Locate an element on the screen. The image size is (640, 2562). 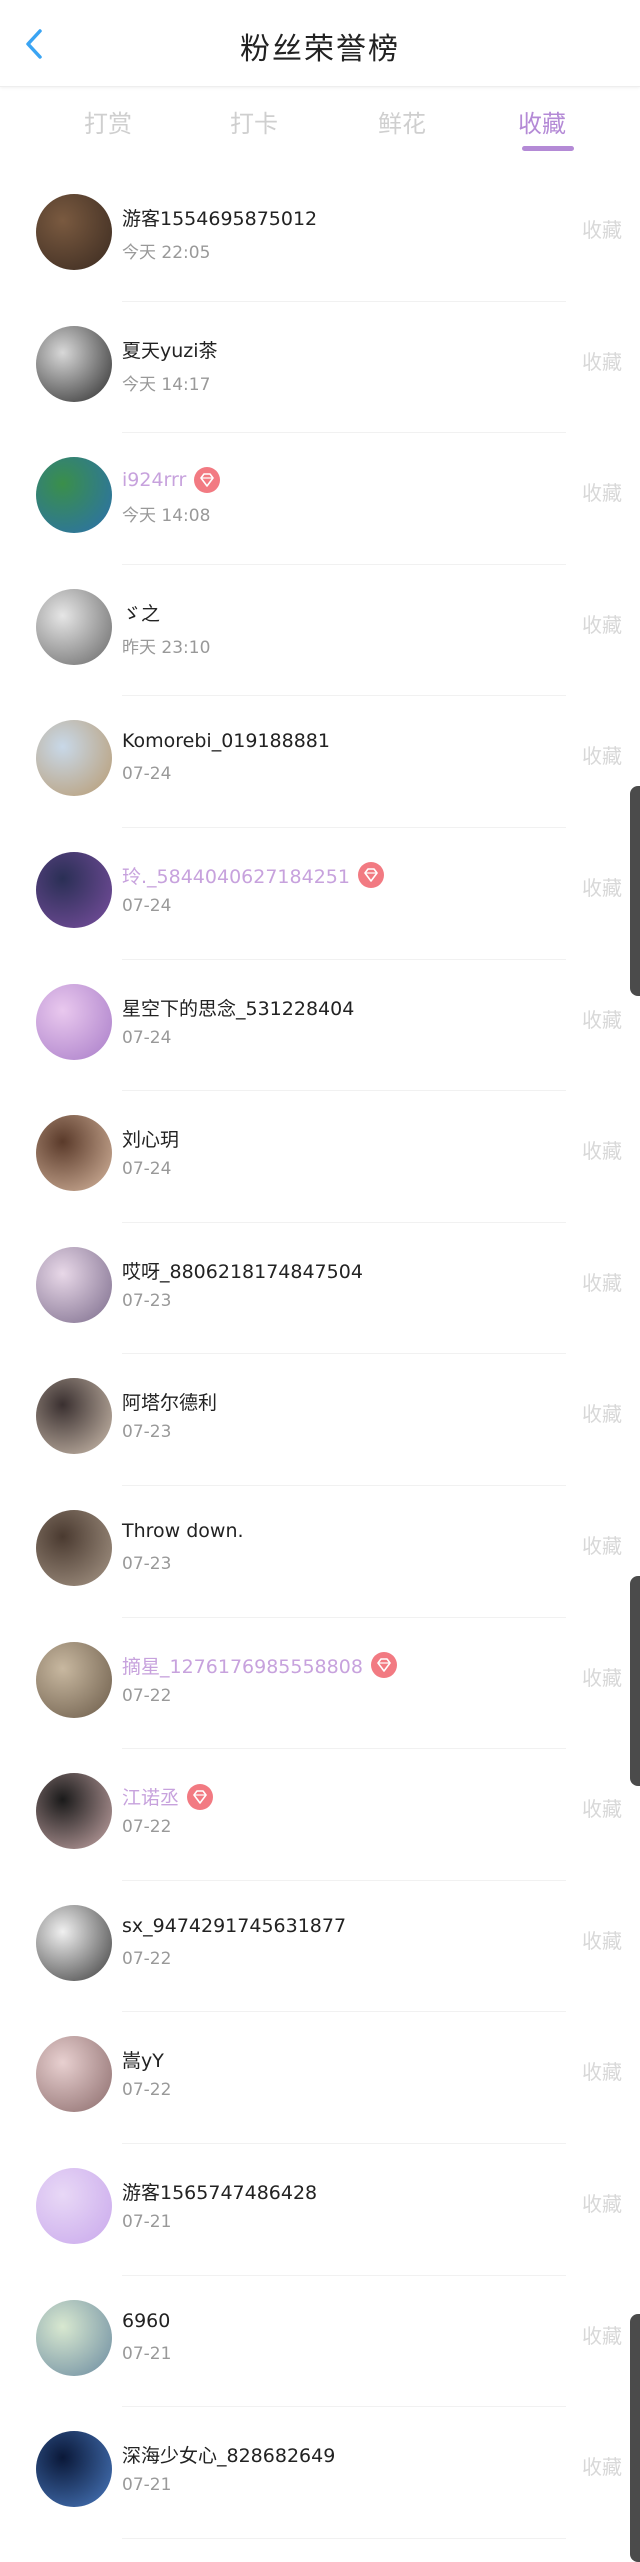
divider is located at coordinates (344, 2538).